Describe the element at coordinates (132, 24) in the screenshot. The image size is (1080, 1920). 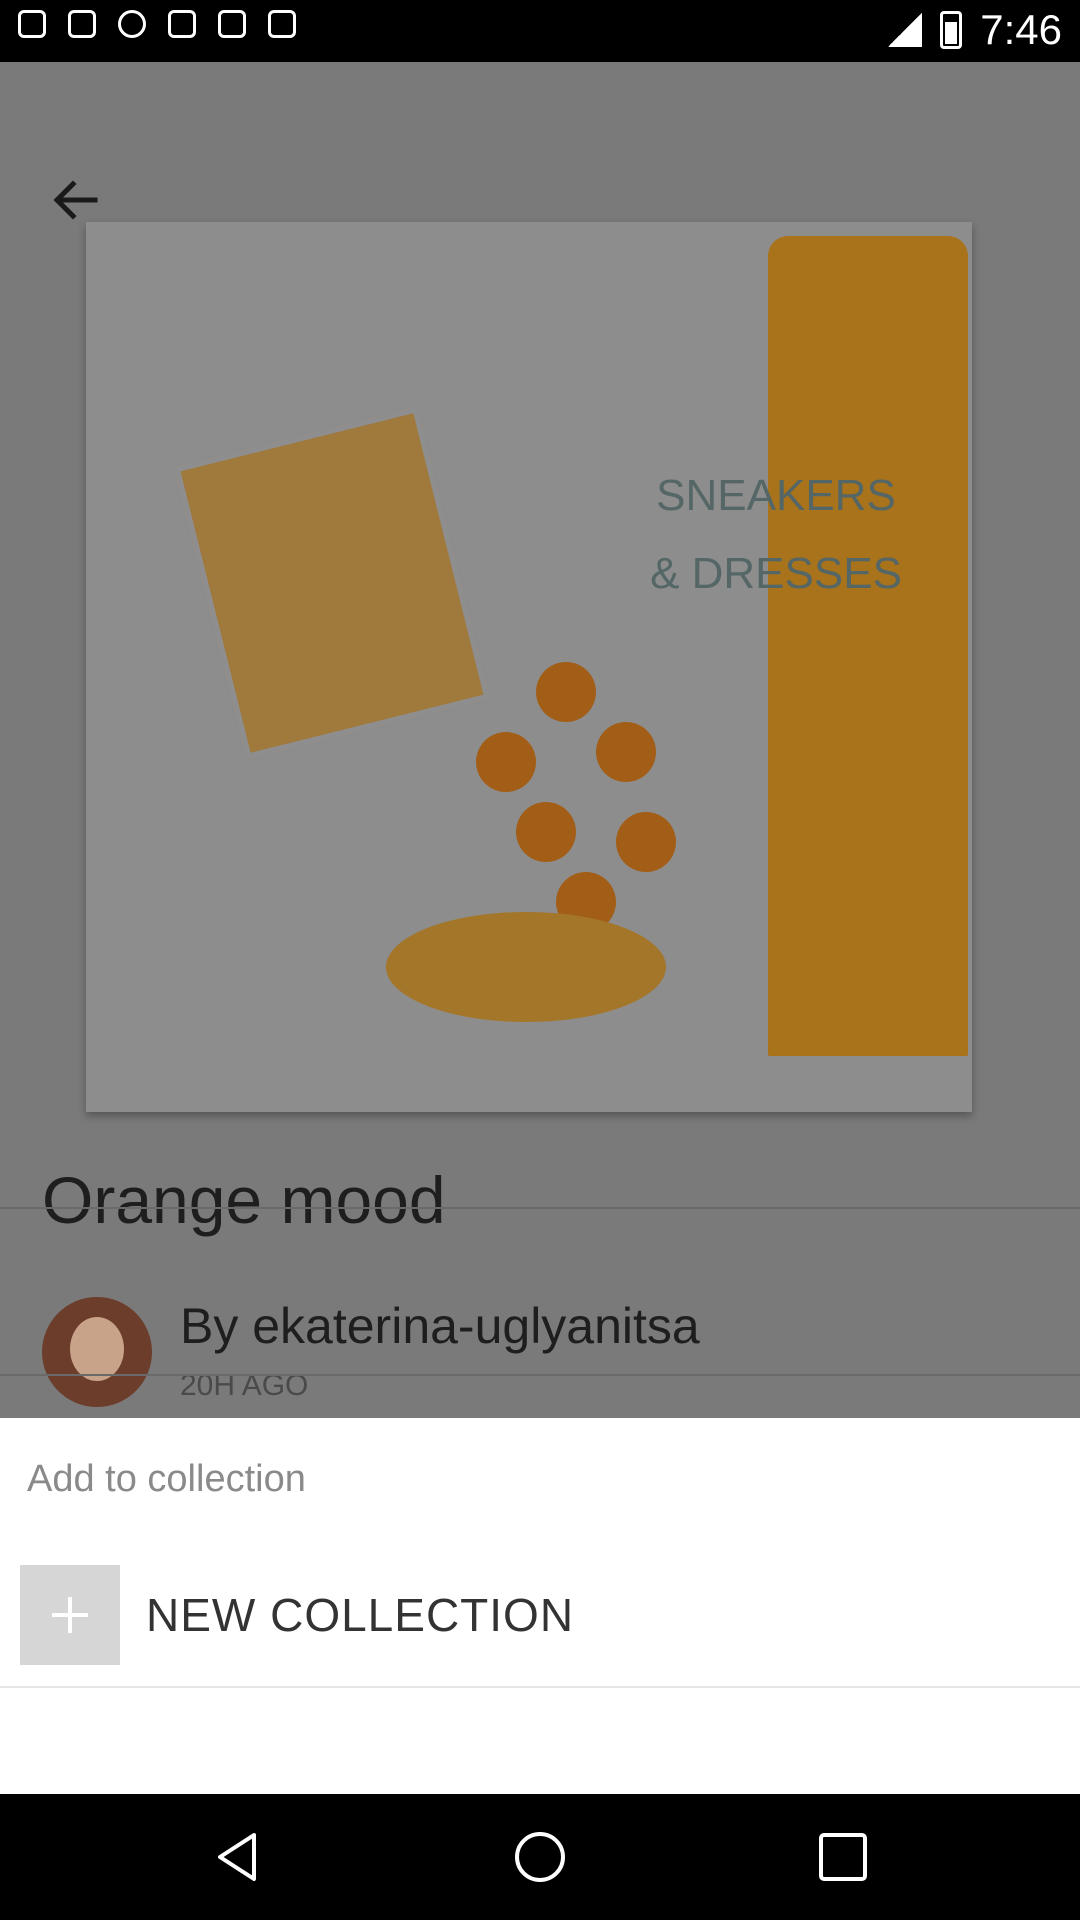
I see `data-saver-icon` at that location.